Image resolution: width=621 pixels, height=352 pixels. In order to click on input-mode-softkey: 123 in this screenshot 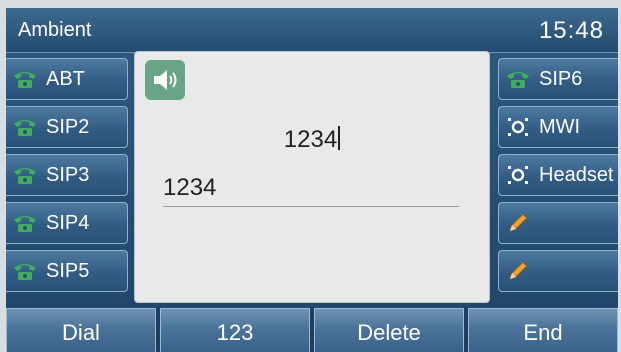, I will do `click(235, 330)`.